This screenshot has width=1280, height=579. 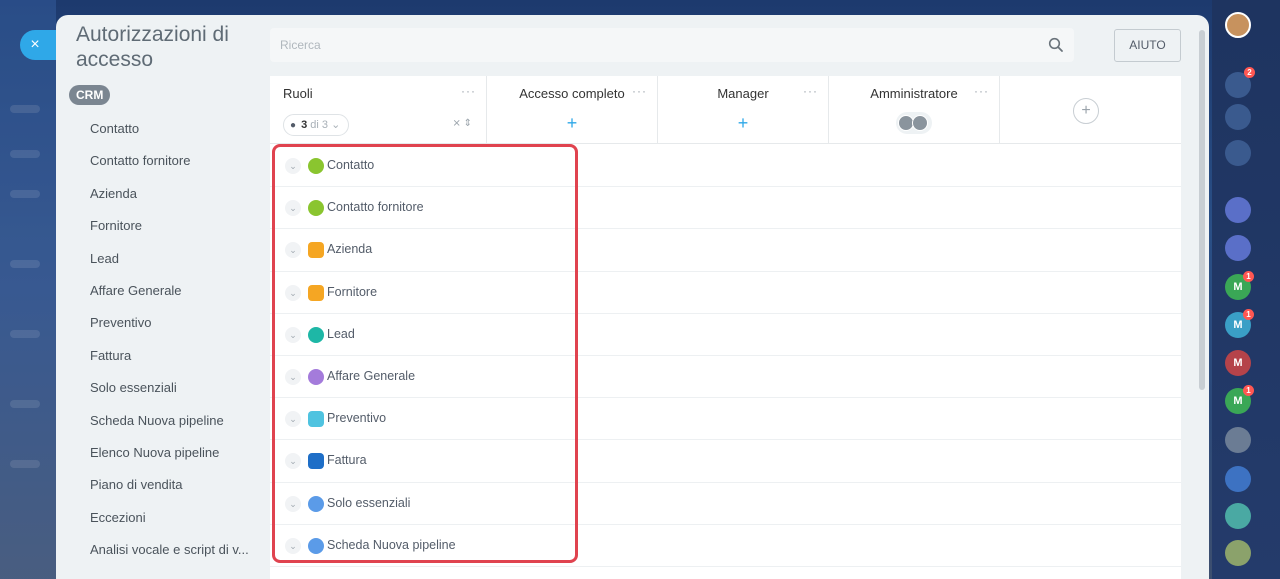 I want to click on table-row: ⌄ Fornitore, so click(x=725, y=293).